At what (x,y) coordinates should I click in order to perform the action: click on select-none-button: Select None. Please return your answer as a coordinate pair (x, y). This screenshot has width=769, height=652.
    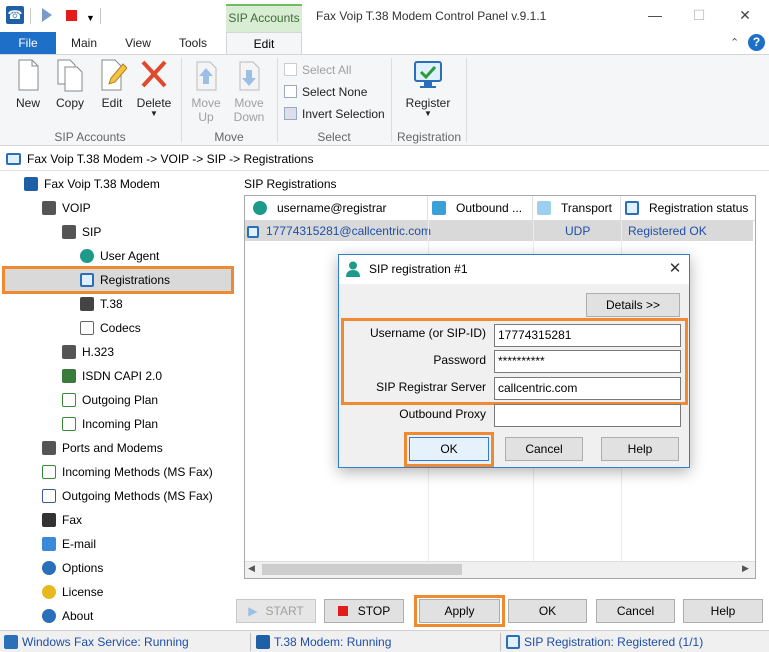
    Looking at the image, I should click on (334, 92).